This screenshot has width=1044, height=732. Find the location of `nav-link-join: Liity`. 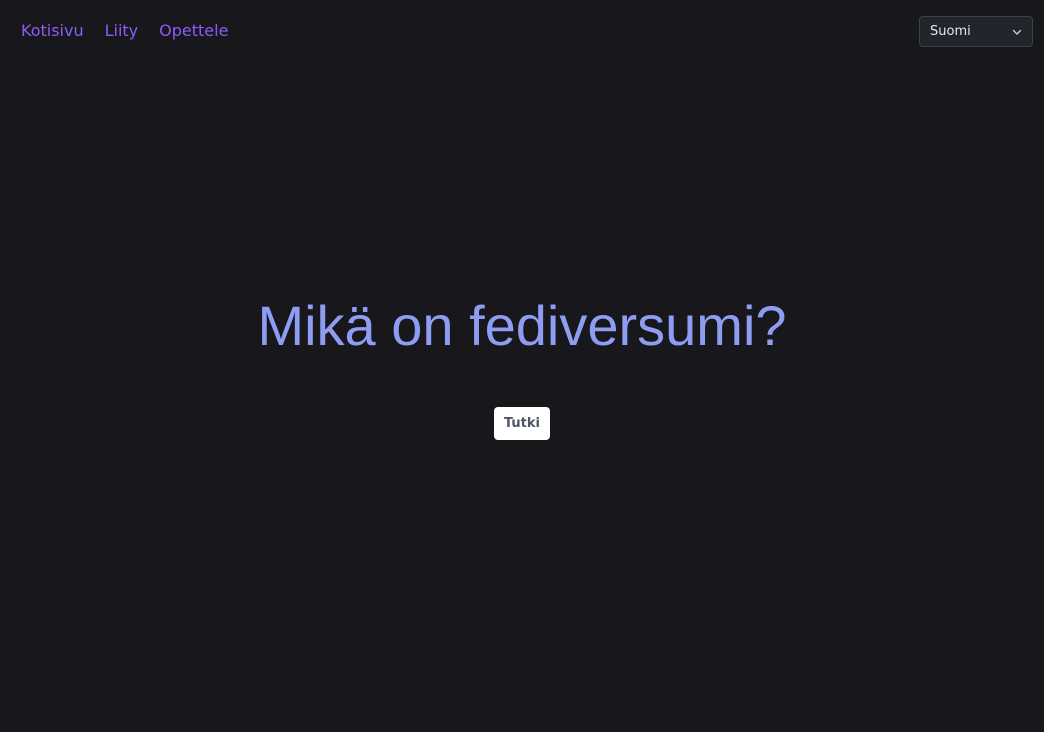

nav-link-join: Liity is located at coordinates (122, 31).